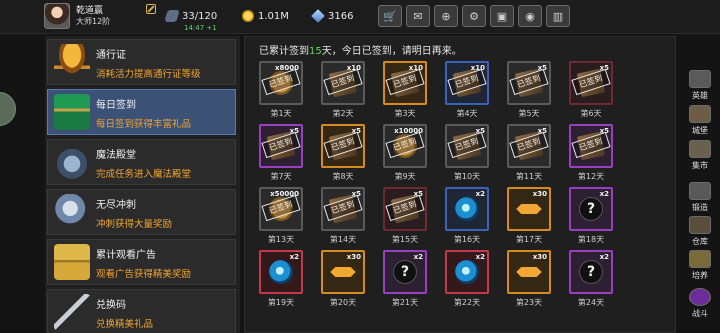  I want to click on menu-title: 魔法殿堂, so click(116, 155).